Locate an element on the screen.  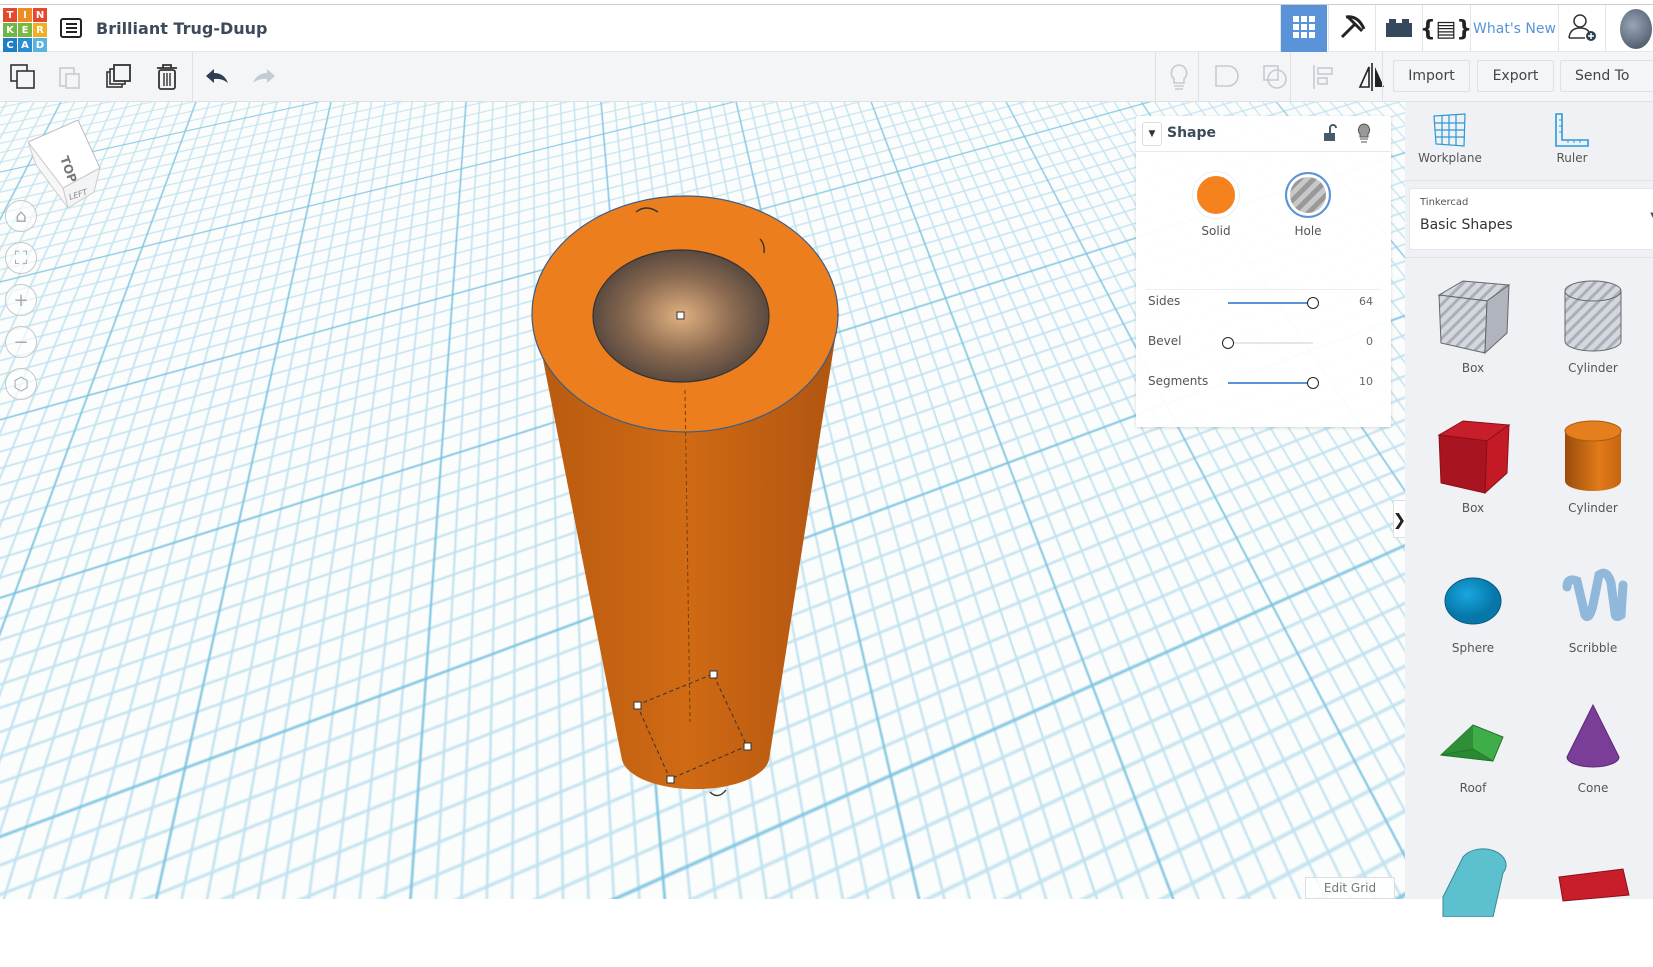
shape-label: Roof is located at coordinates (1473, 788).